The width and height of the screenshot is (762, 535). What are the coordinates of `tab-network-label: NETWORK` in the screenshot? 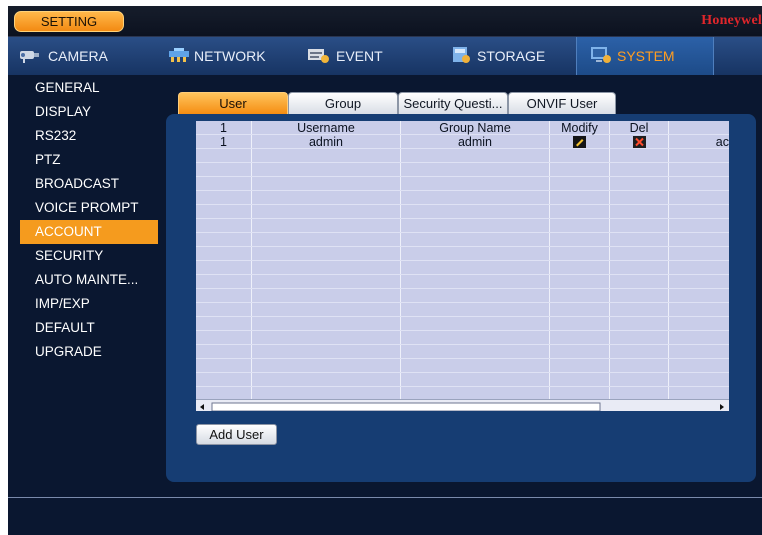 It's located at (230, 56).